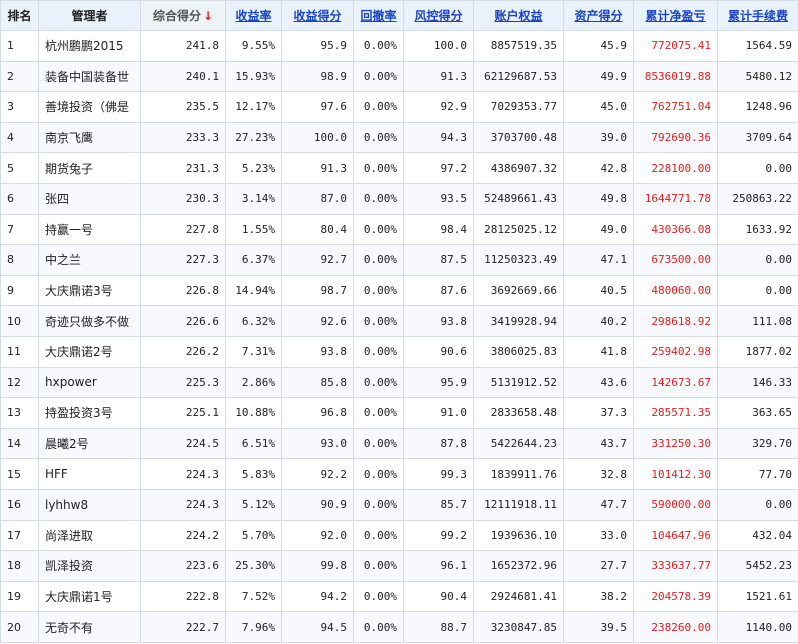 This screenshot has height=644, width=798. What do you see at coordinates (438, 76) in the screenshot?
I see `cell-risk-score: 91.3` at bounding box center [438, 76].